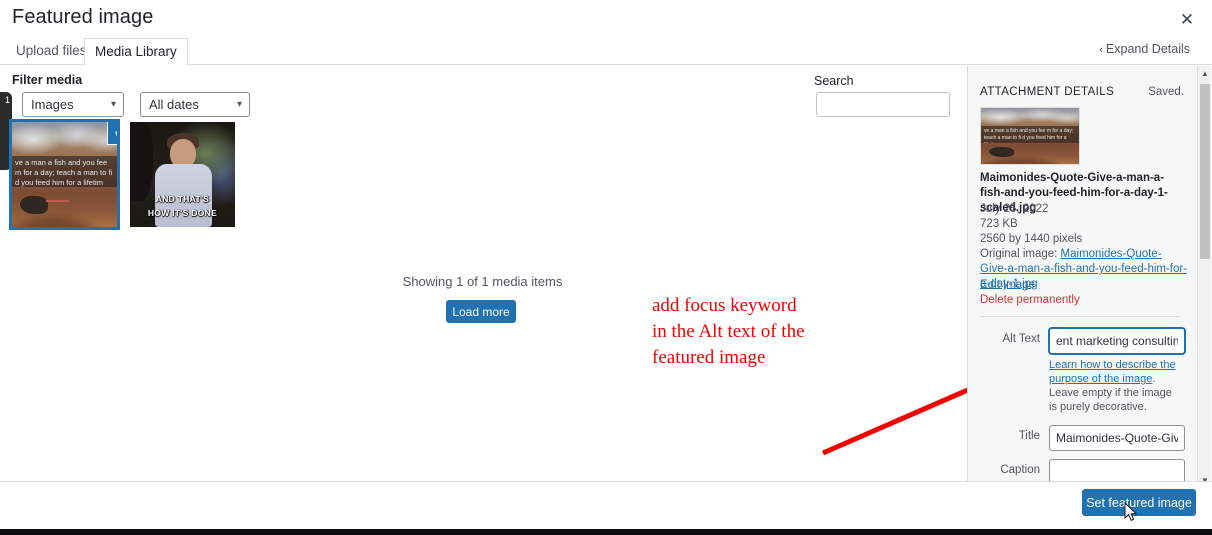 The height and width of the screenshot is (535, 1212). I want to click on page-title: Featured image, so click(83, 17).